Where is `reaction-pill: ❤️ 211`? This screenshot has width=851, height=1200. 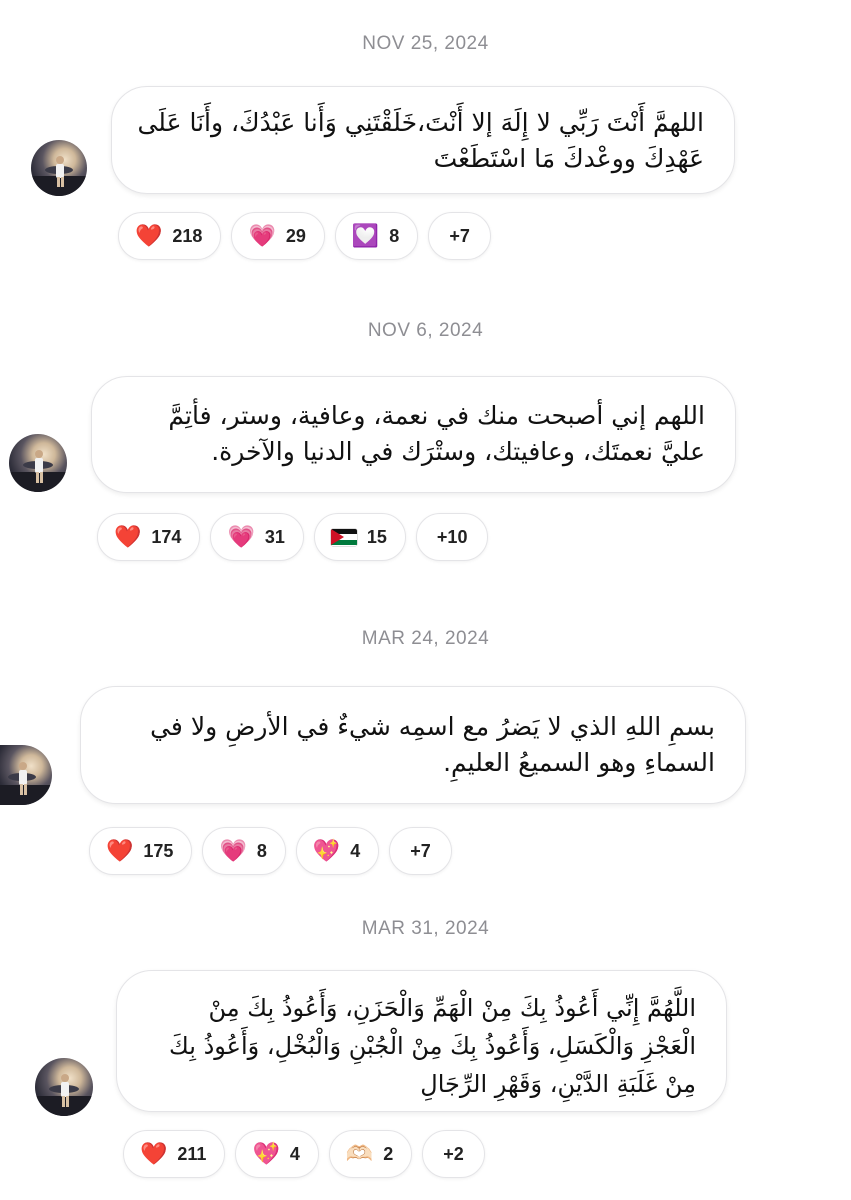 reaction-pill: ❤️ 211 is located at coordinates (174, 1154).